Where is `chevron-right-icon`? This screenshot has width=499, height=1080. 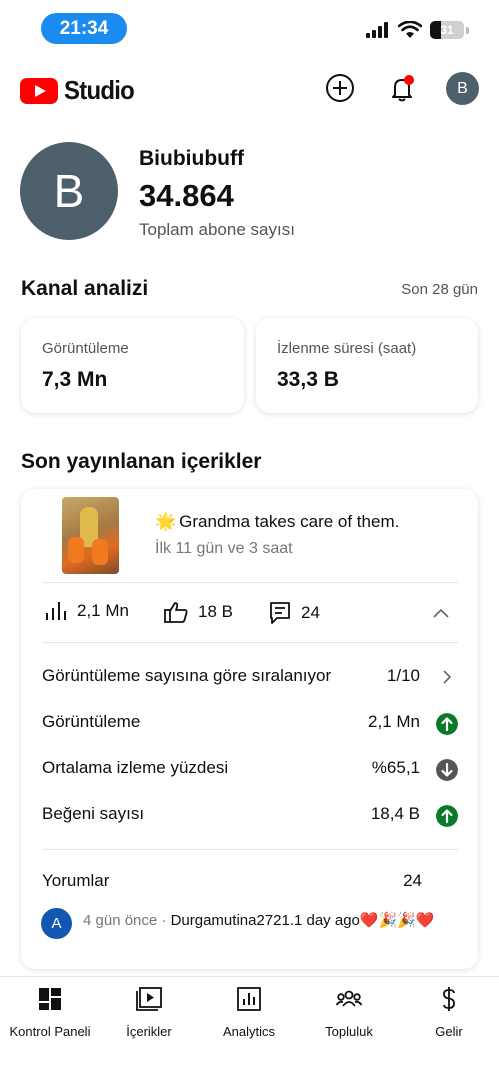 chevron-right-icon is located at coordinates (447, 677).